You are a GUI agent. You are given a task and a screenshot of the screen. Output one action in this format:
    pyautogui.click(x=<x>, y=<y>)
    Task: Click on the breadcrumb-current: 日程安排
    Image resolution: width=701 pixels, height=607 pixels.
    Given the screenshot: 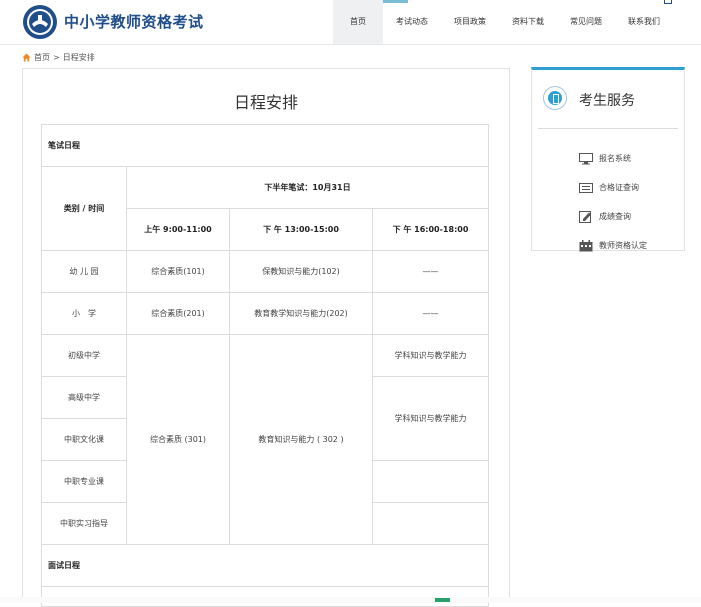 What is the action you would take?
    pyautogui.click(x=78, y=57)
    